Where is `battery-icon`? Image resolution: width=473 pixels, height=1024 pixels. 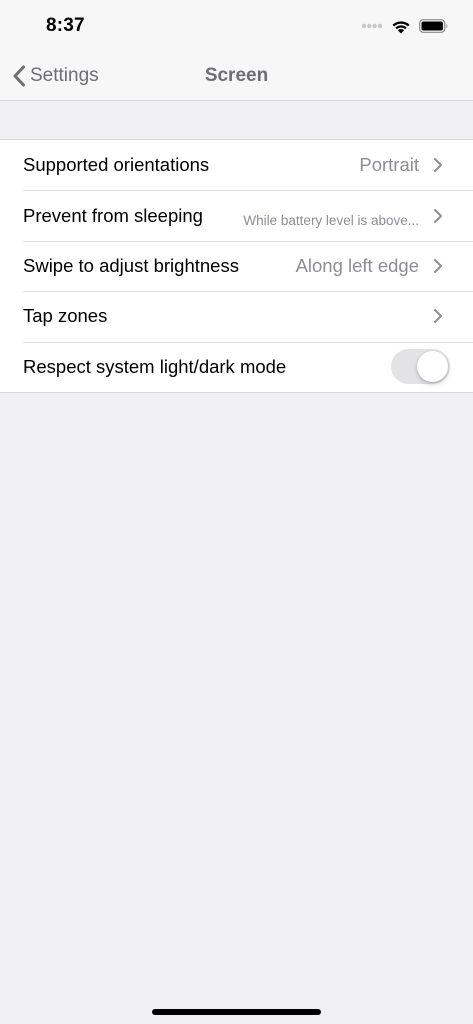
battery-icon is located at coordinates (433, 26).